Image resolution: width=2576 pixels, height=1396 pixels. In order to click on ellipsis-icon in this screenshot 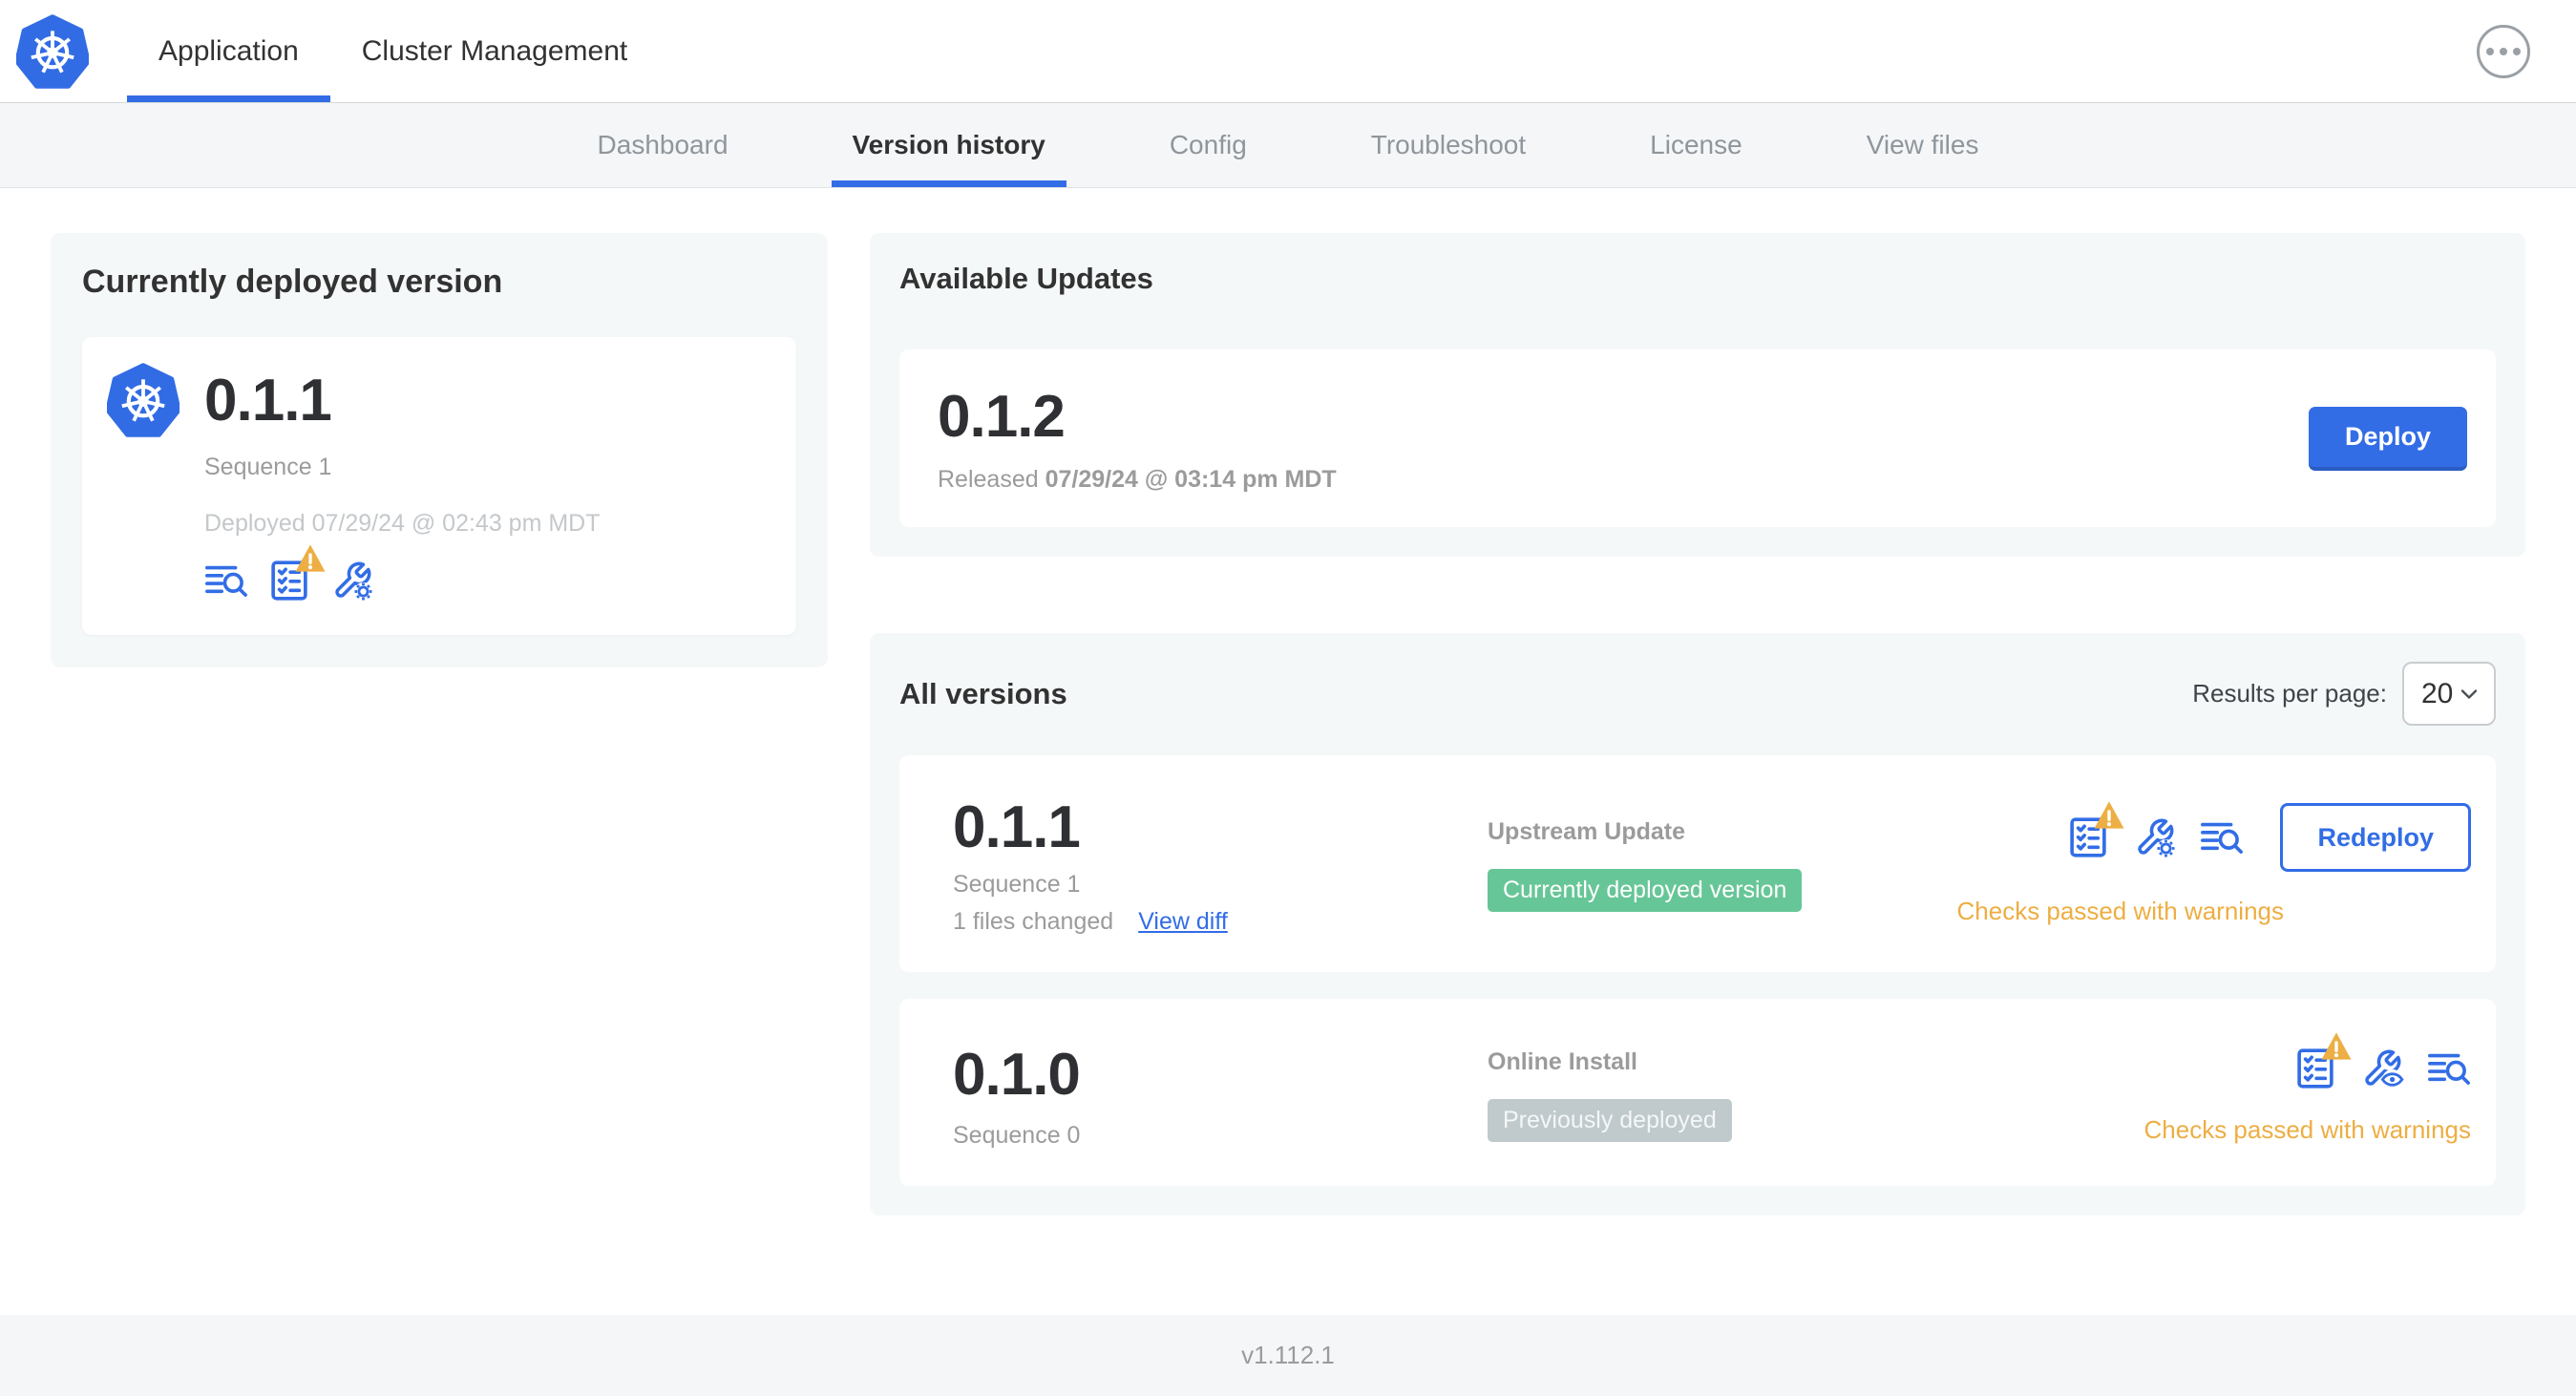, I will do `click(2503, 51)`.